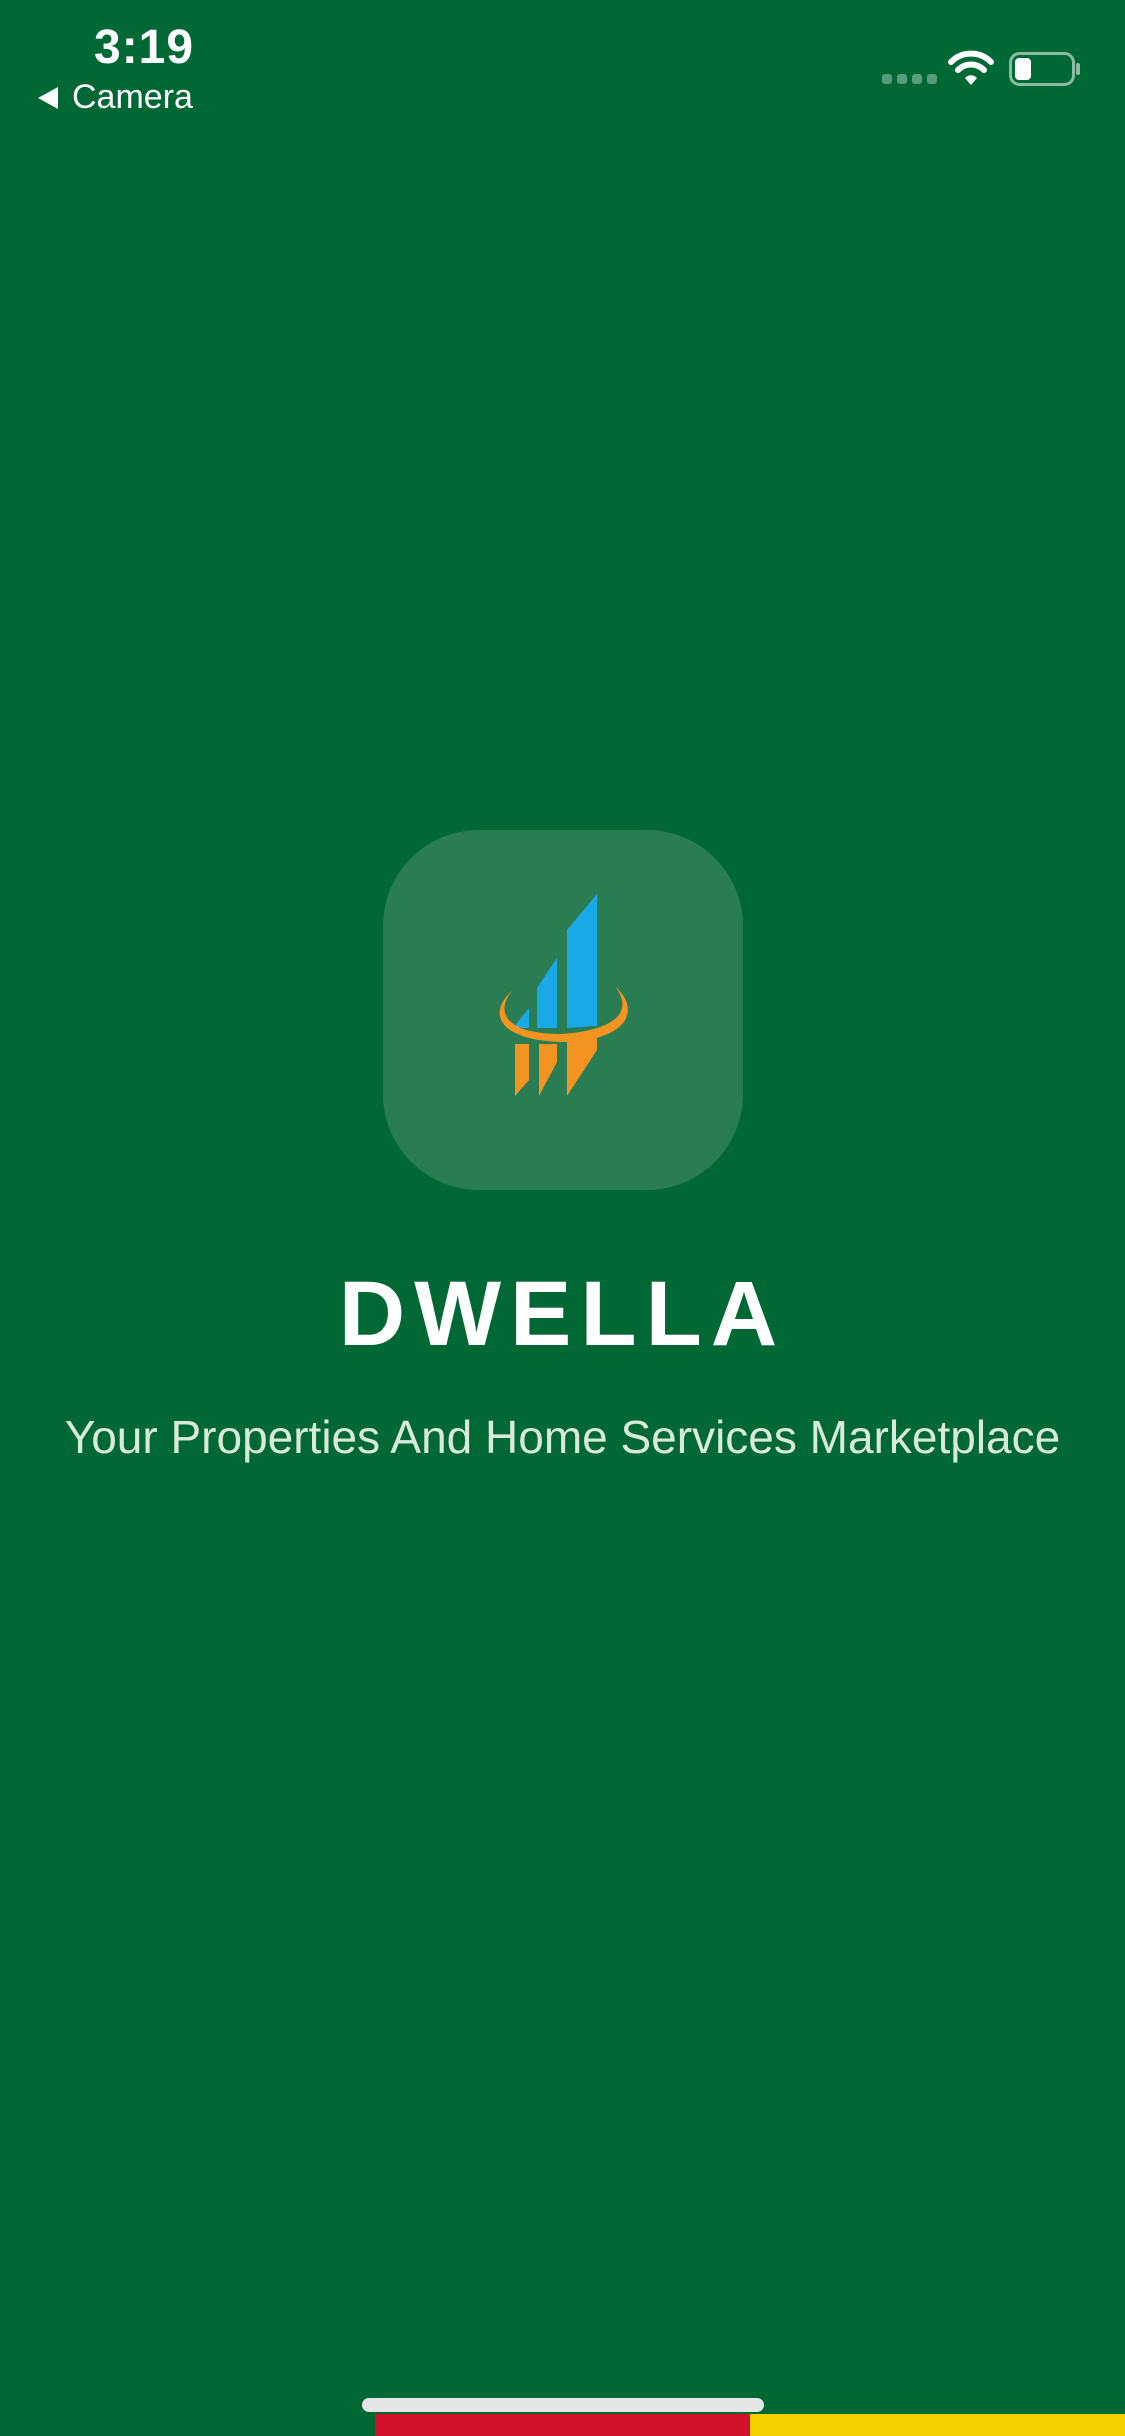 This screenshot has width=1125, height=2436. I want to click on signal-dots-icon, so click(909, 79).